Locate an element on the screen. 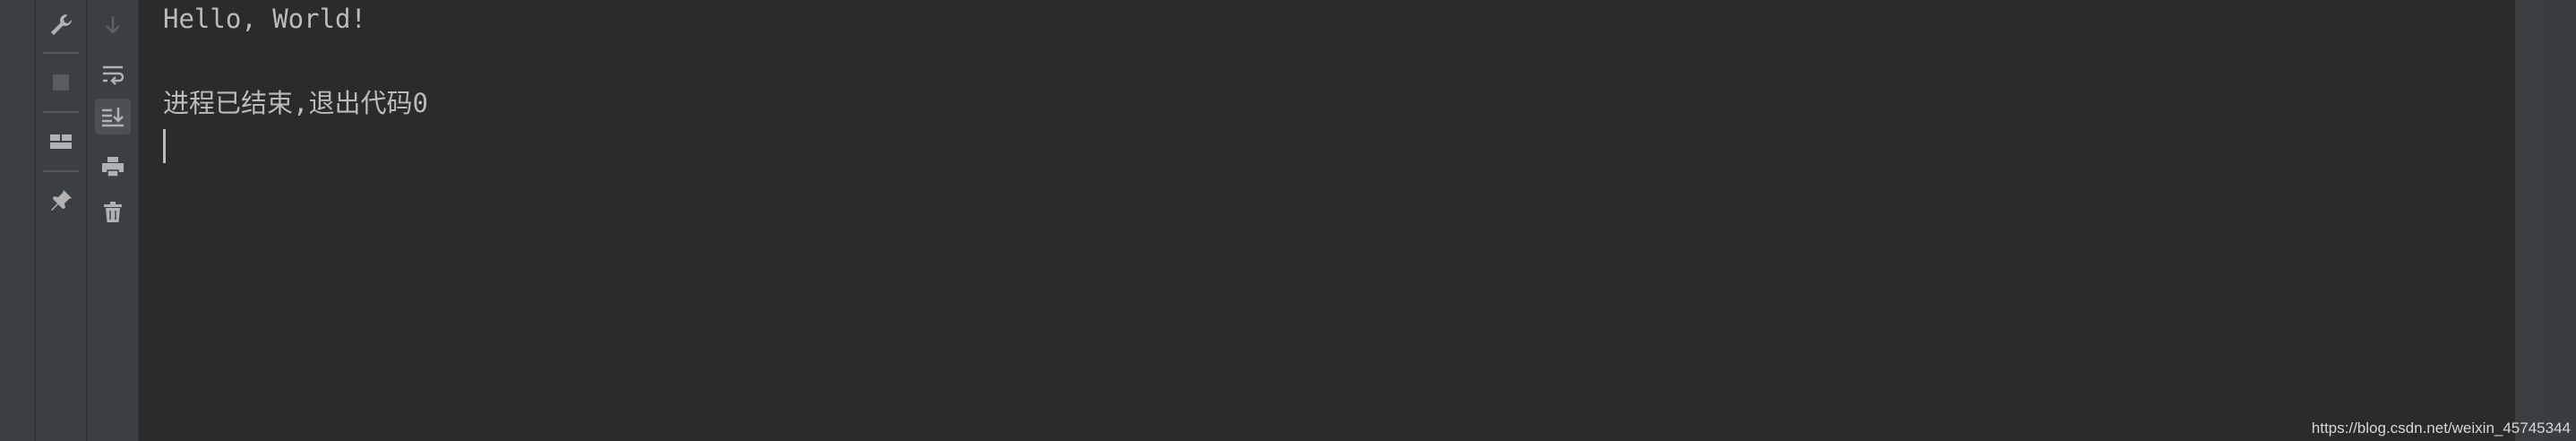 The width and height of the screenshot is (2576, 441). watermark: https://blog.csdn.net/weixin_45745344 is located at coordinates (2441, 428).